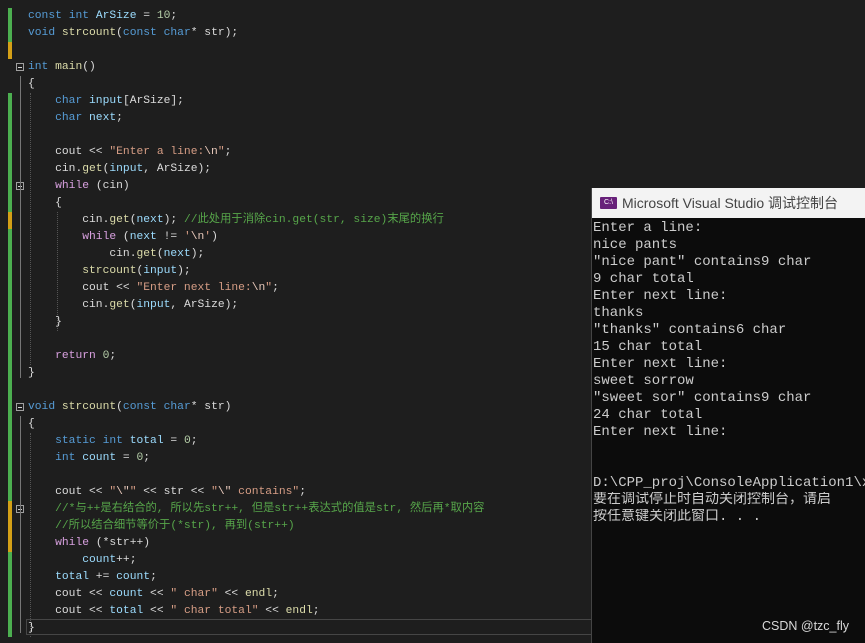 The width and height of the screenshot is (865, 643). I want to click on fold-region-line, so click(20, 533).